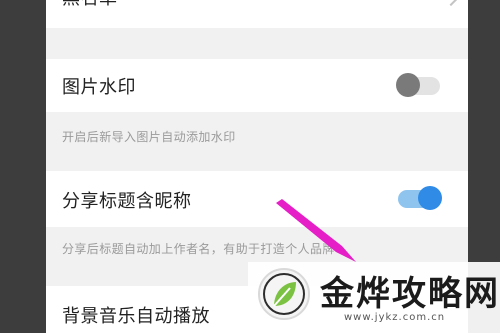 The height and width of the screenshot is (333, 500). I want to click on watermark-title: 金烨攻略网, so click(410, 294).